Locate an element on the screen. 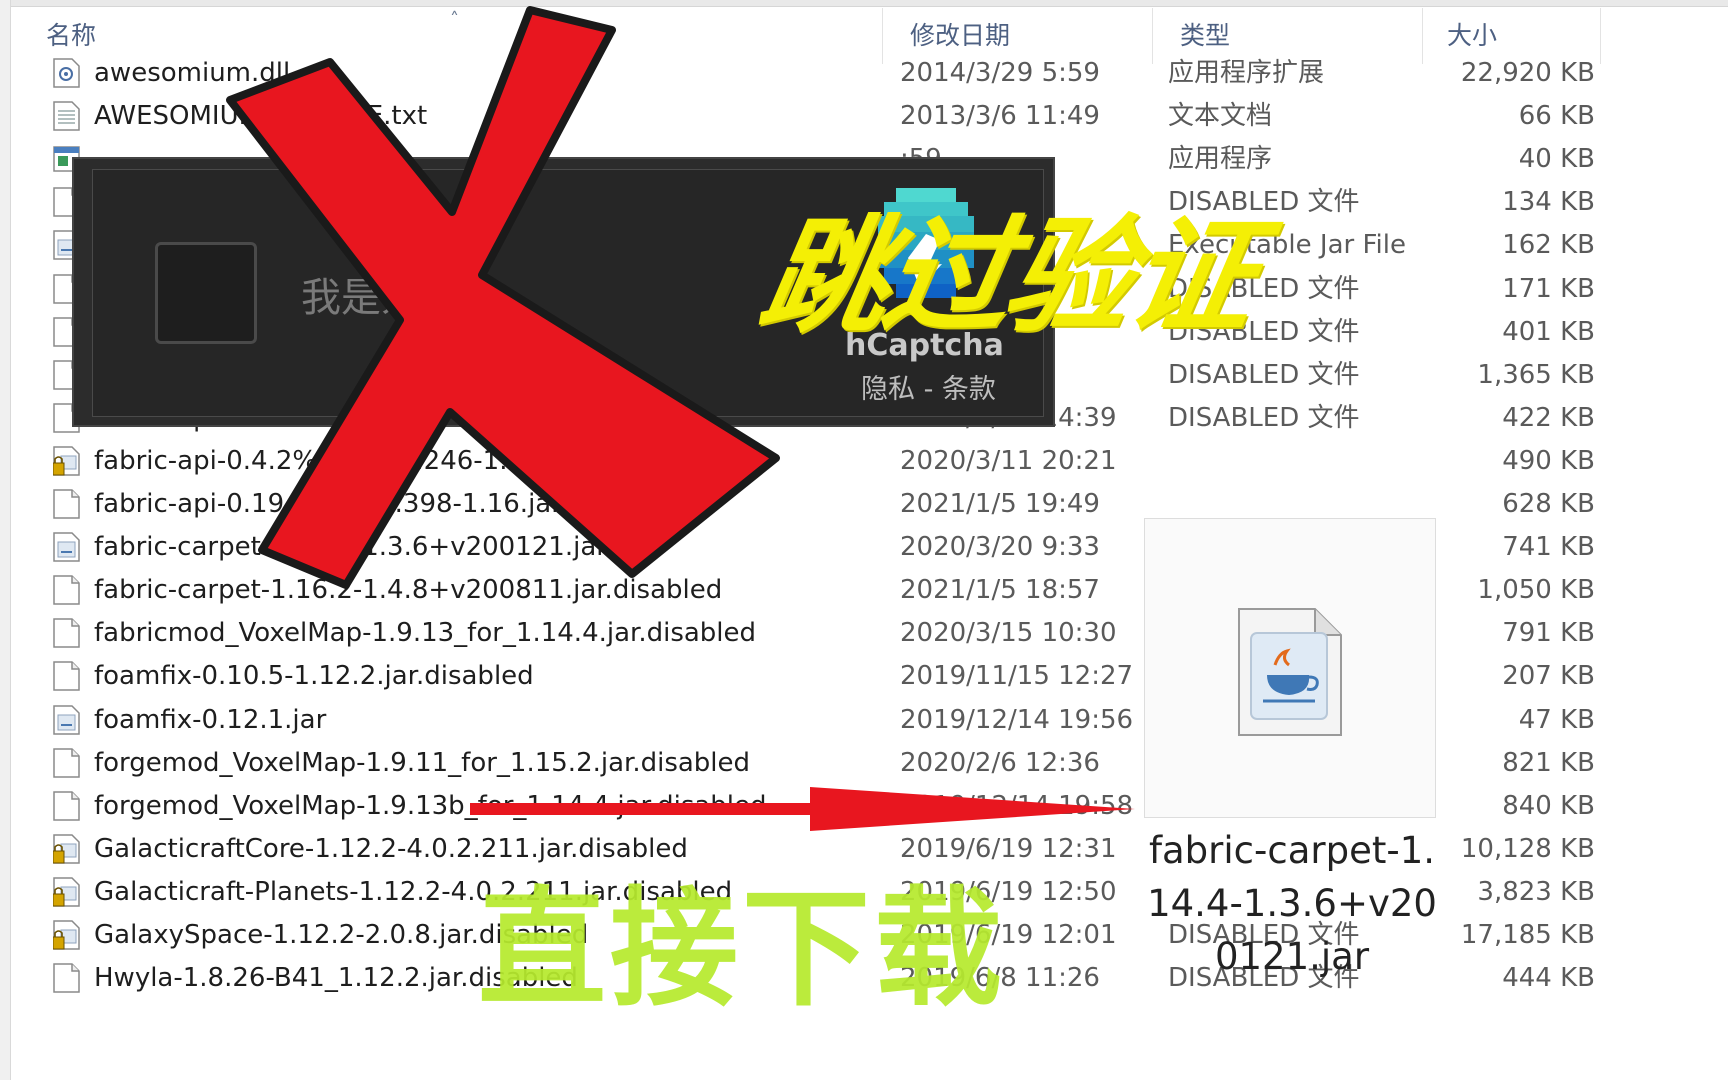 This screenshot has height=1080, width=1728. file-size: 741 KB is located at coordinates (1548, 547).